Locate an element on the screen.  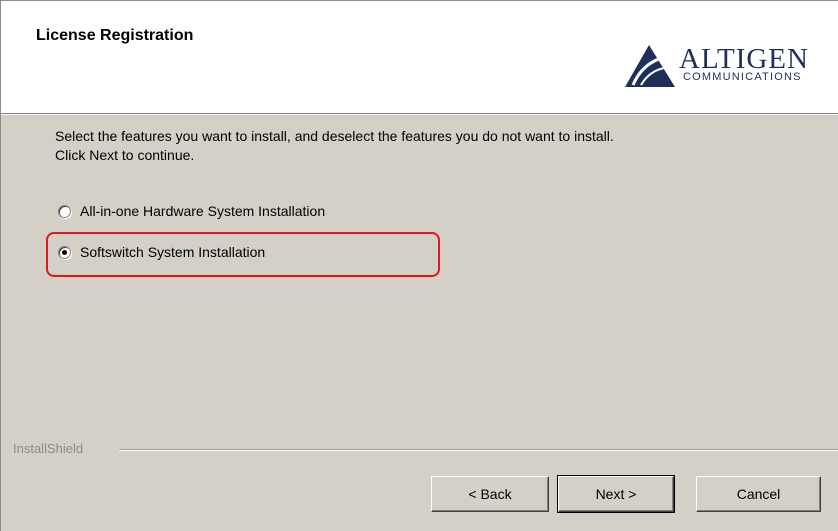
altigen-logo: ALTIGEN COMMUNICATIONS is located at coordinates (728, 66).